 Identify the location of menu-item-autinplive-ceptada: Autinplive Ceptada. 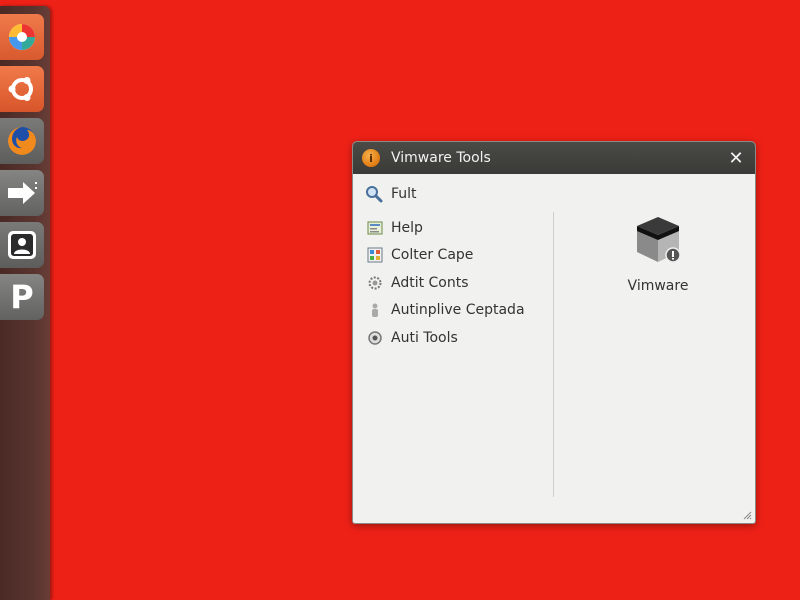
(446, 311).